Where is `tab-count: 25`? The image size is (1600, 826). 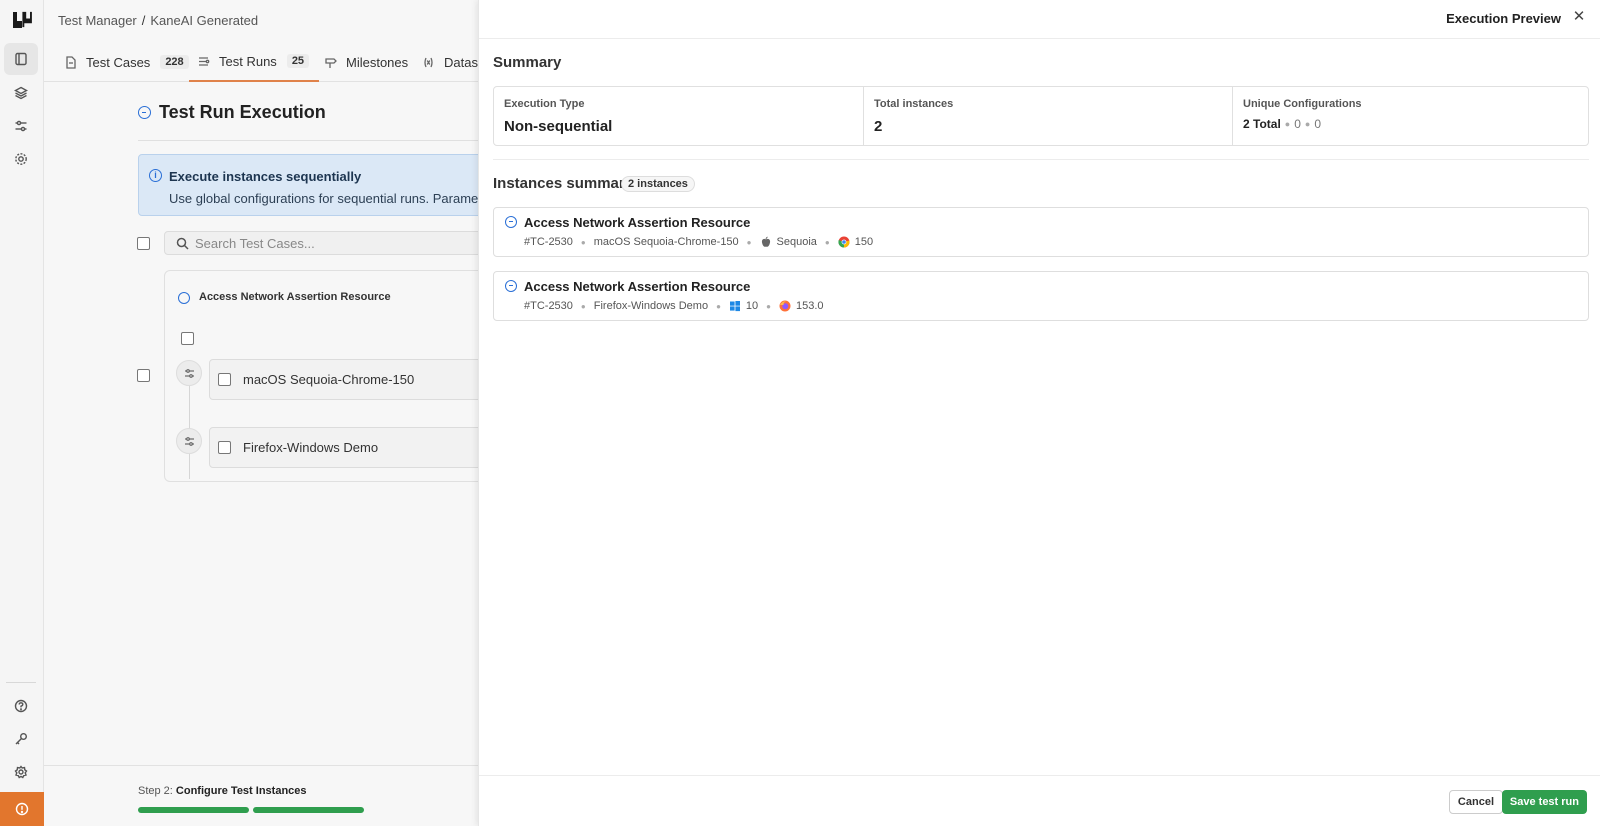
tab-count: 25 is located at coordinates (298, 61).